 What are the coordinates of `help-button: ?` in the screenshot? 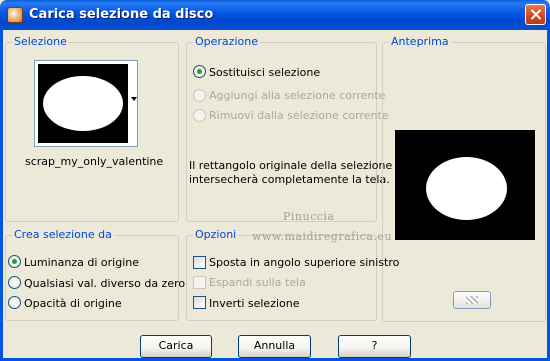 It's located at (374, 346).